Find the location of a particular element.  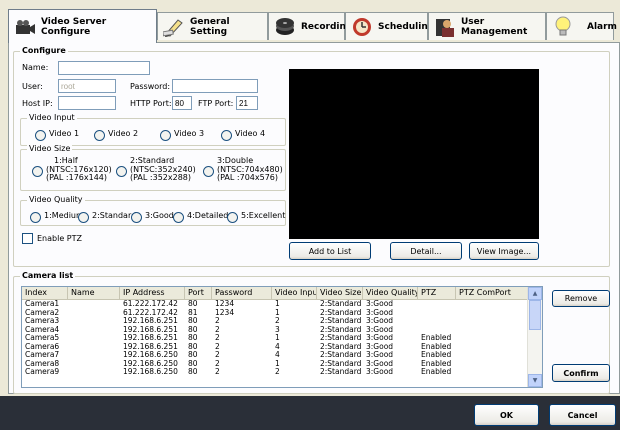

table-cell: 3 is located at coordinates (277, 329).